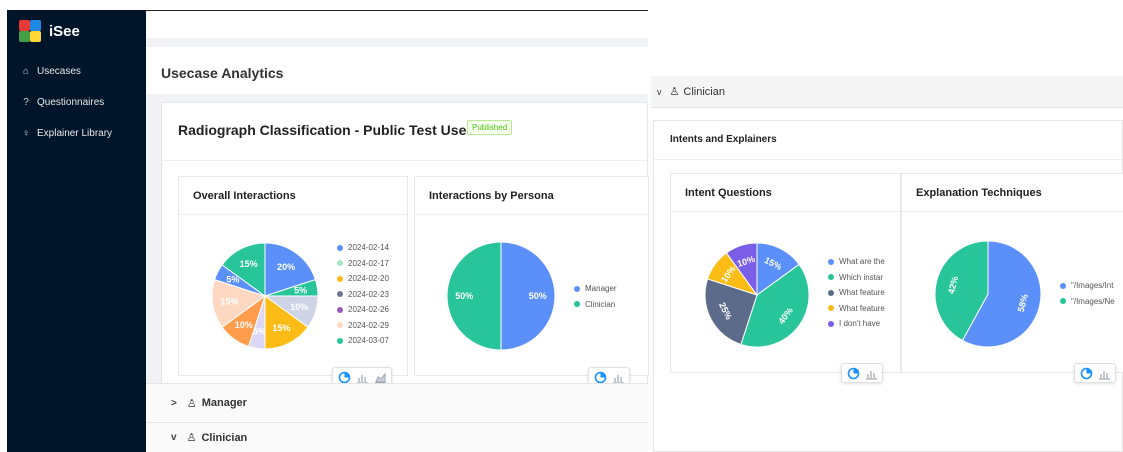 The image size is (1123, 452). I want to click on legend-item: 2024-02-20, so click(363, 279).